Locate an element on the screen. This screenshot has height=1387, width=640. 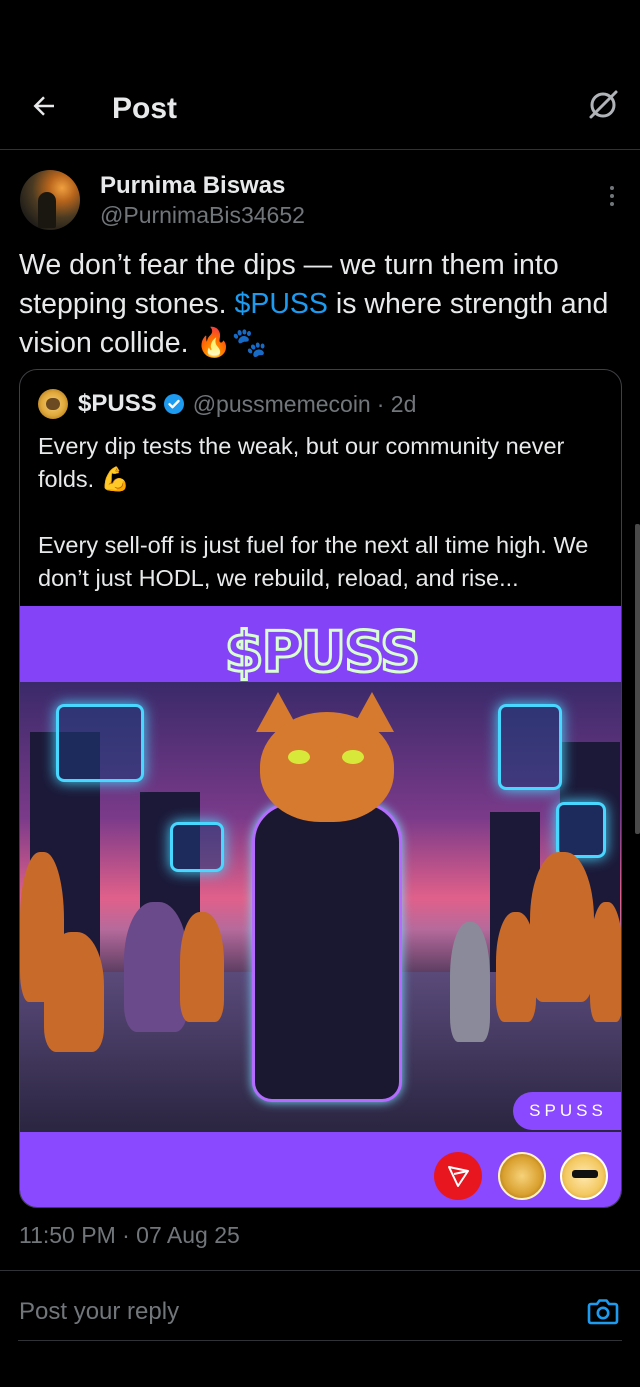
more-options-button is located at coordinates (612, 196).